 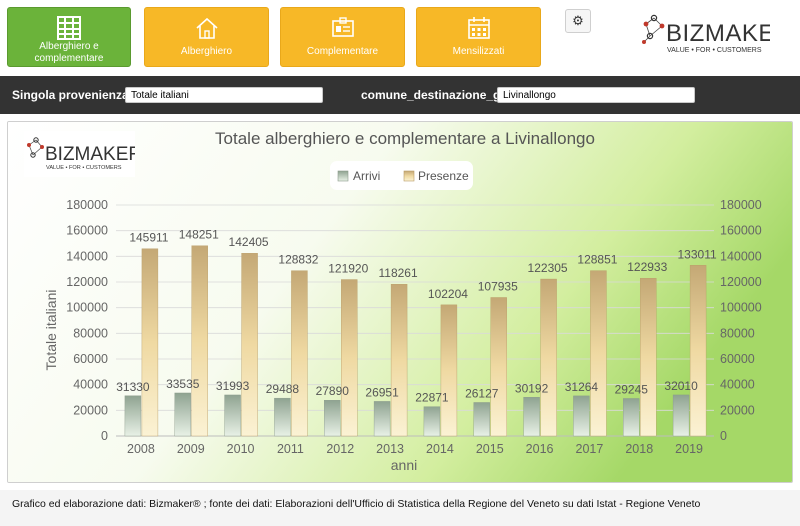 What do you see at coordinates (69, 28) in the screenshot?
I see `grid-table-icon` at bounding box center [69, 28].